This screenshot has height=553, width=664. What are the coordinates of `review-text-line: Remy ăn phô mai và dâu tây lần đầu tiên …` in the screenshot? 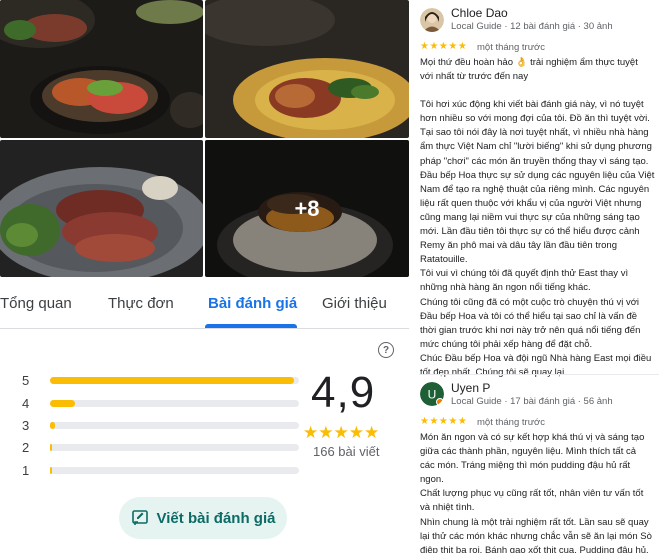 It's located at (518, 246).